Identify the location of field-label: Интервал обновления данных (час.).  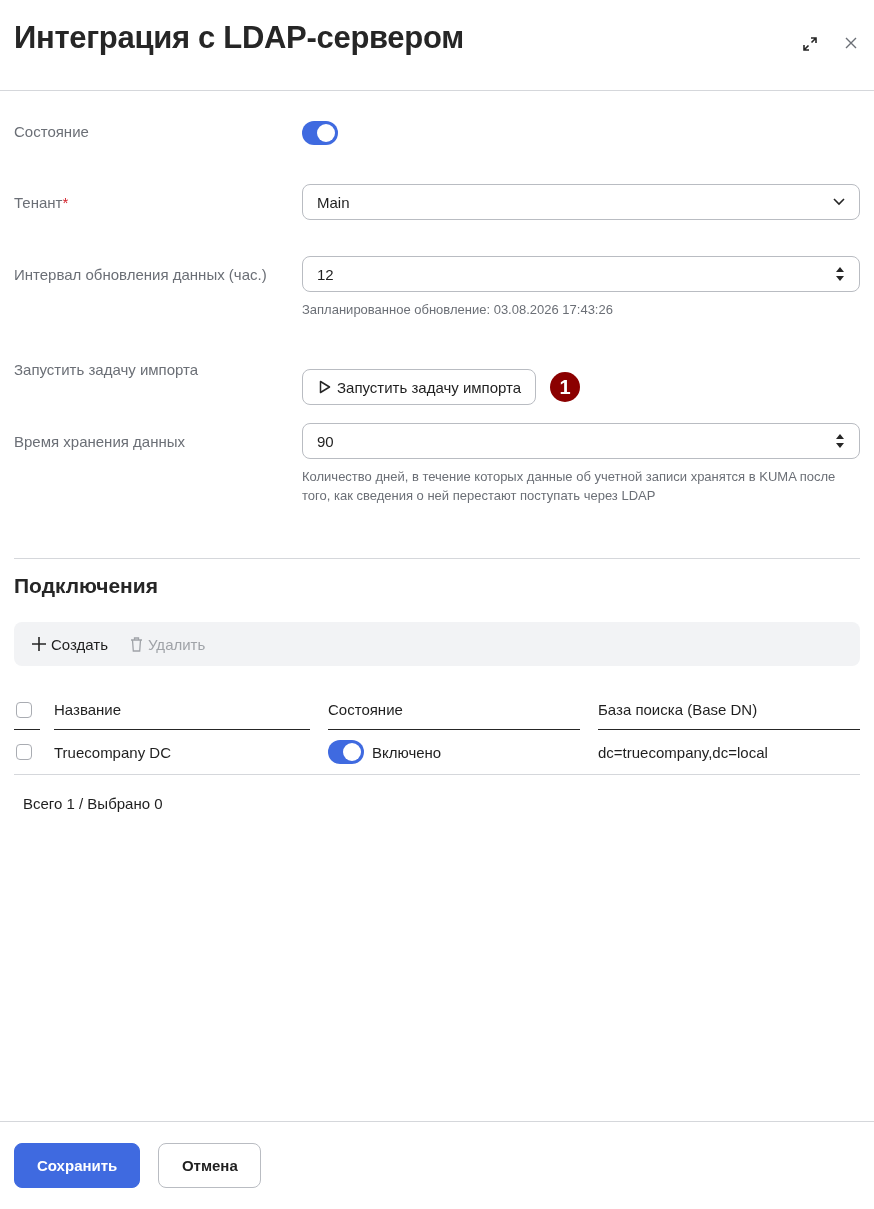
(141, 275).